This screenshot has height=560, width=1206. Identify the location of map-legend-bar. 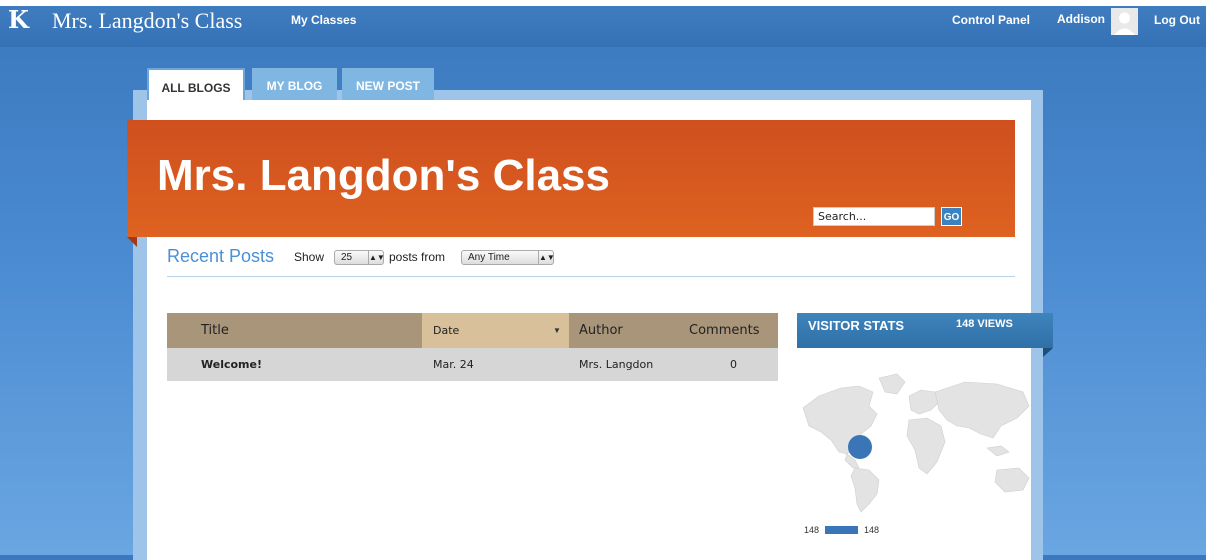
(841, 530).